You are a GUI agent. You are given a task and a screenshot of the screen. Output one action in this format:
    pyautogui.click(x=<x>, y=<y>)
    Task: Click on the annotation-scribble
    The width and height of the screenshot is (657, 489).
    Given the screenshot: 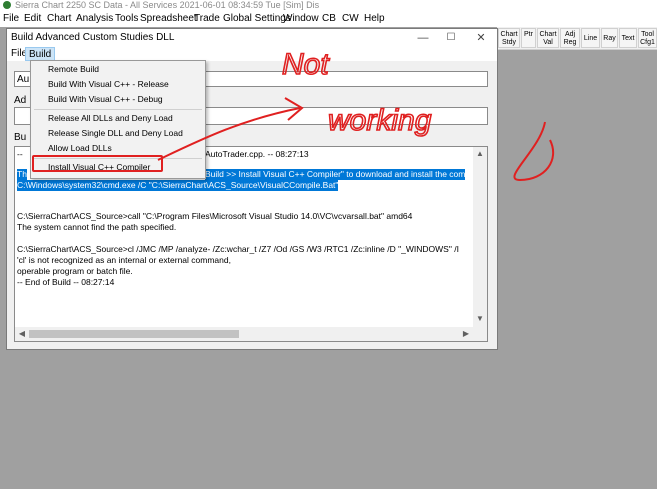 What is the action you would take?
    pyautogui.click(x=534, y=151)
    